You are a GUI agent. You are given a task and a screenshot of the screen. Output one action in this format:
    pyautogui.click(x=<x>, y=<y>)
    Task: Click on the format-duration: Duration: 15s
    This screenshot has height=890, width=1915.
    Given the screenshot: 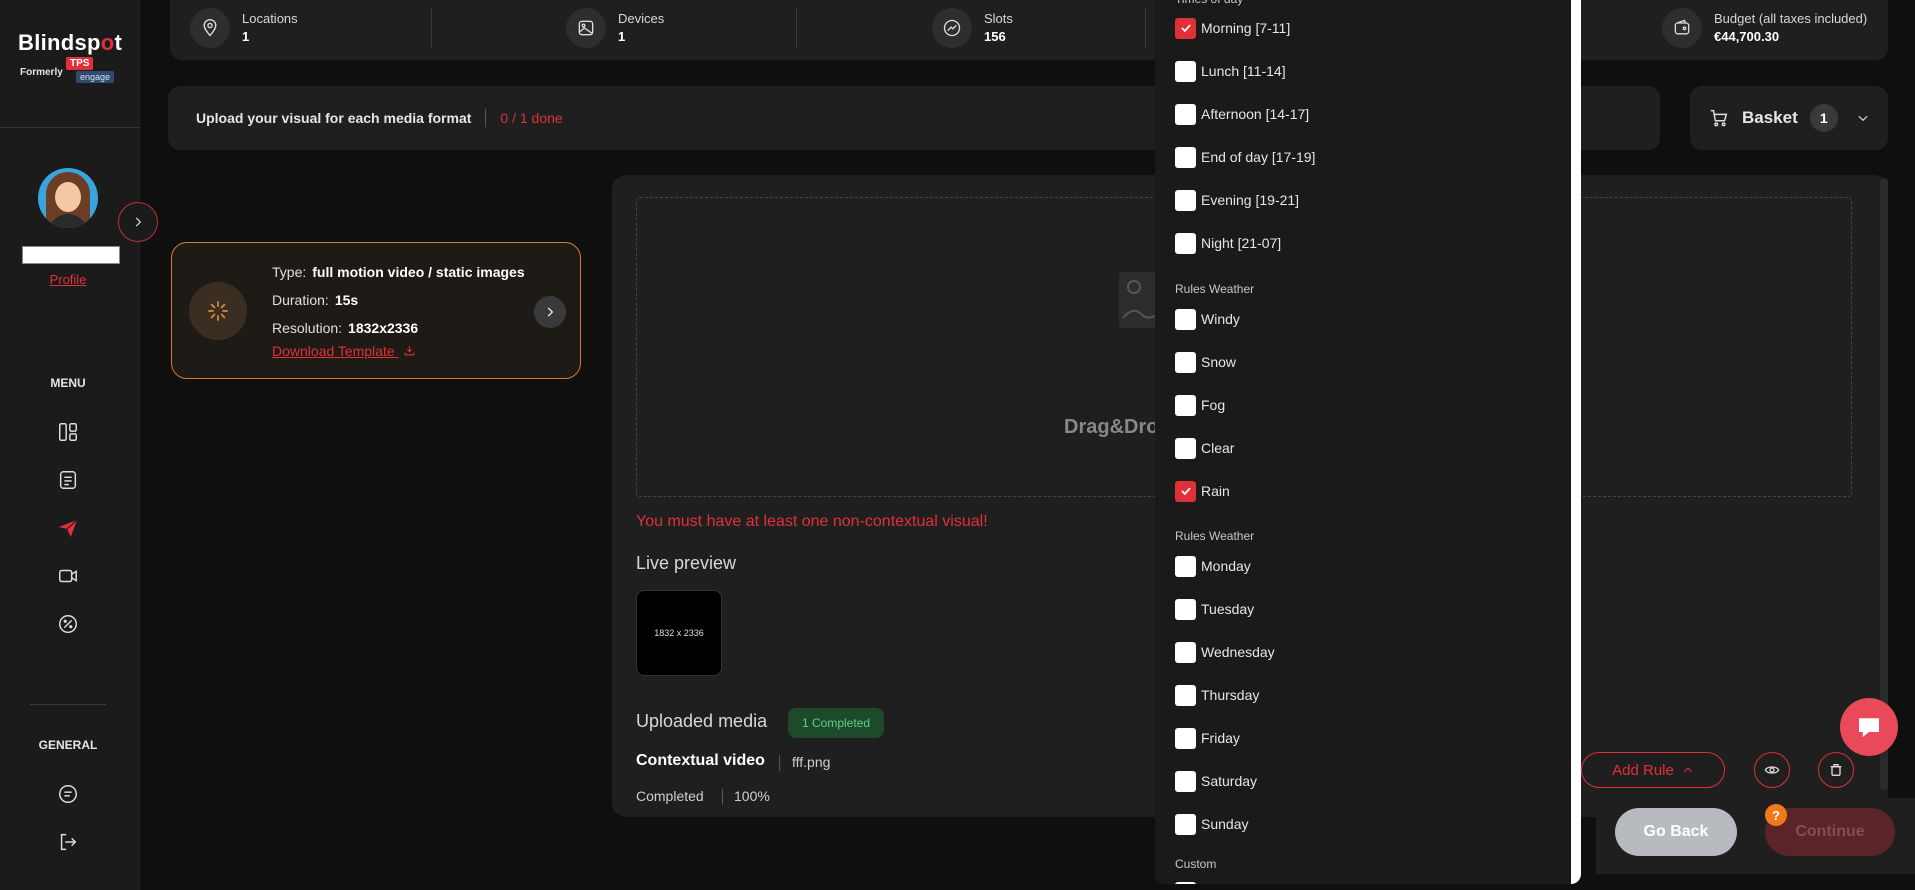 What is the action you would take?
    pyautogui.click(x=315, y=300)
    